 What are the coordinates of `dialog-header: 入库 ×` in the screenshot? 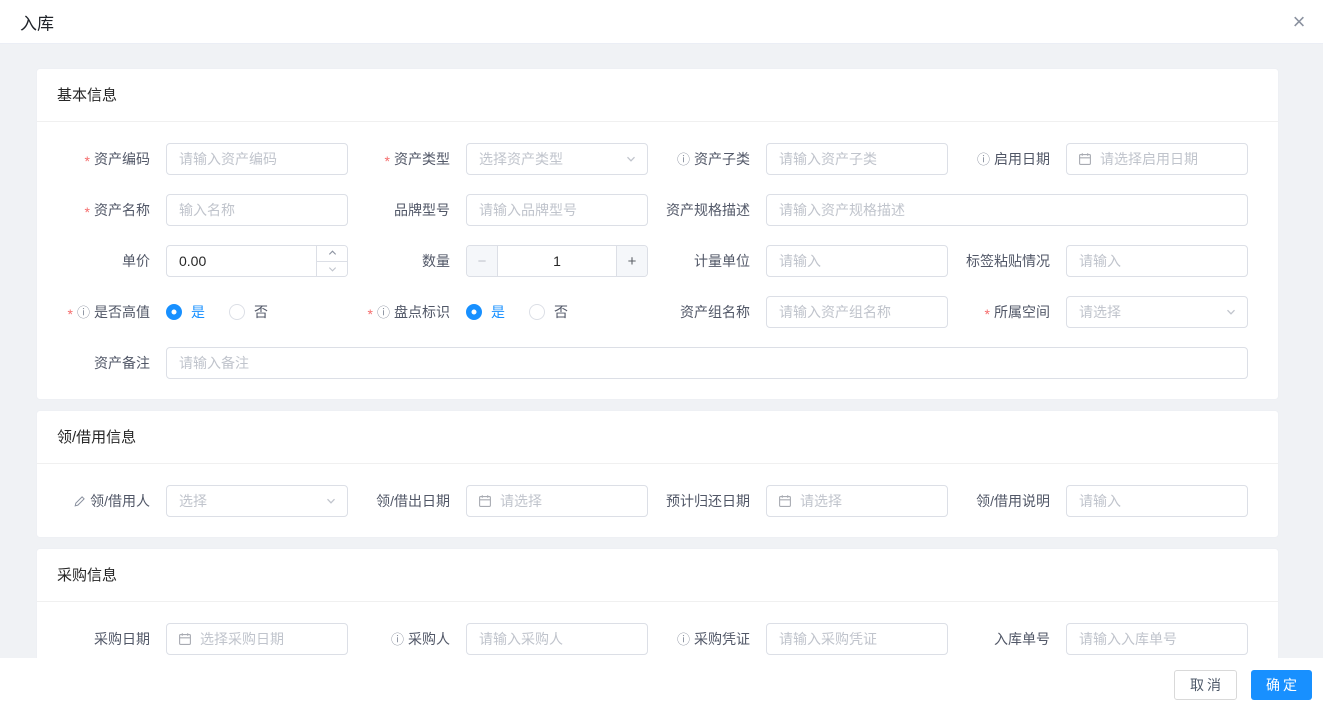 It's located at (661, 22).